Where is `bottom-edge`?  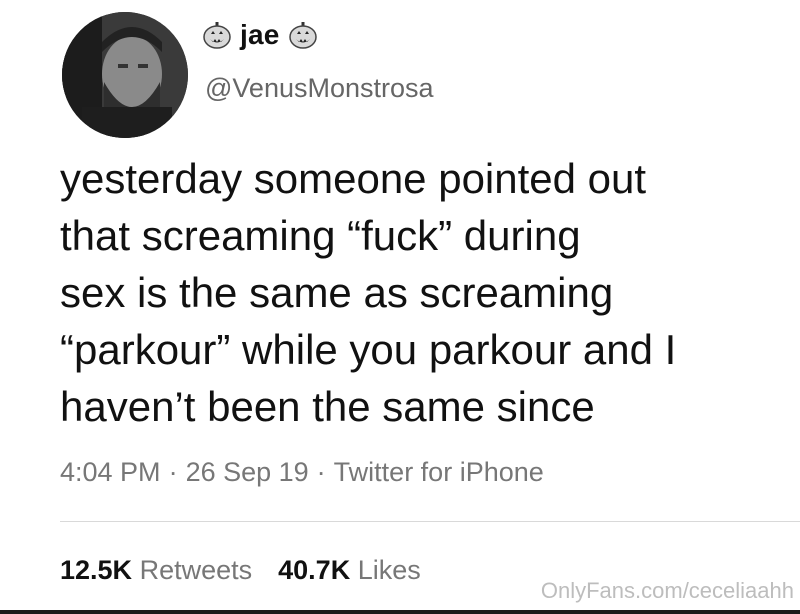
bottom-edge is located at coordinates (400, 612).